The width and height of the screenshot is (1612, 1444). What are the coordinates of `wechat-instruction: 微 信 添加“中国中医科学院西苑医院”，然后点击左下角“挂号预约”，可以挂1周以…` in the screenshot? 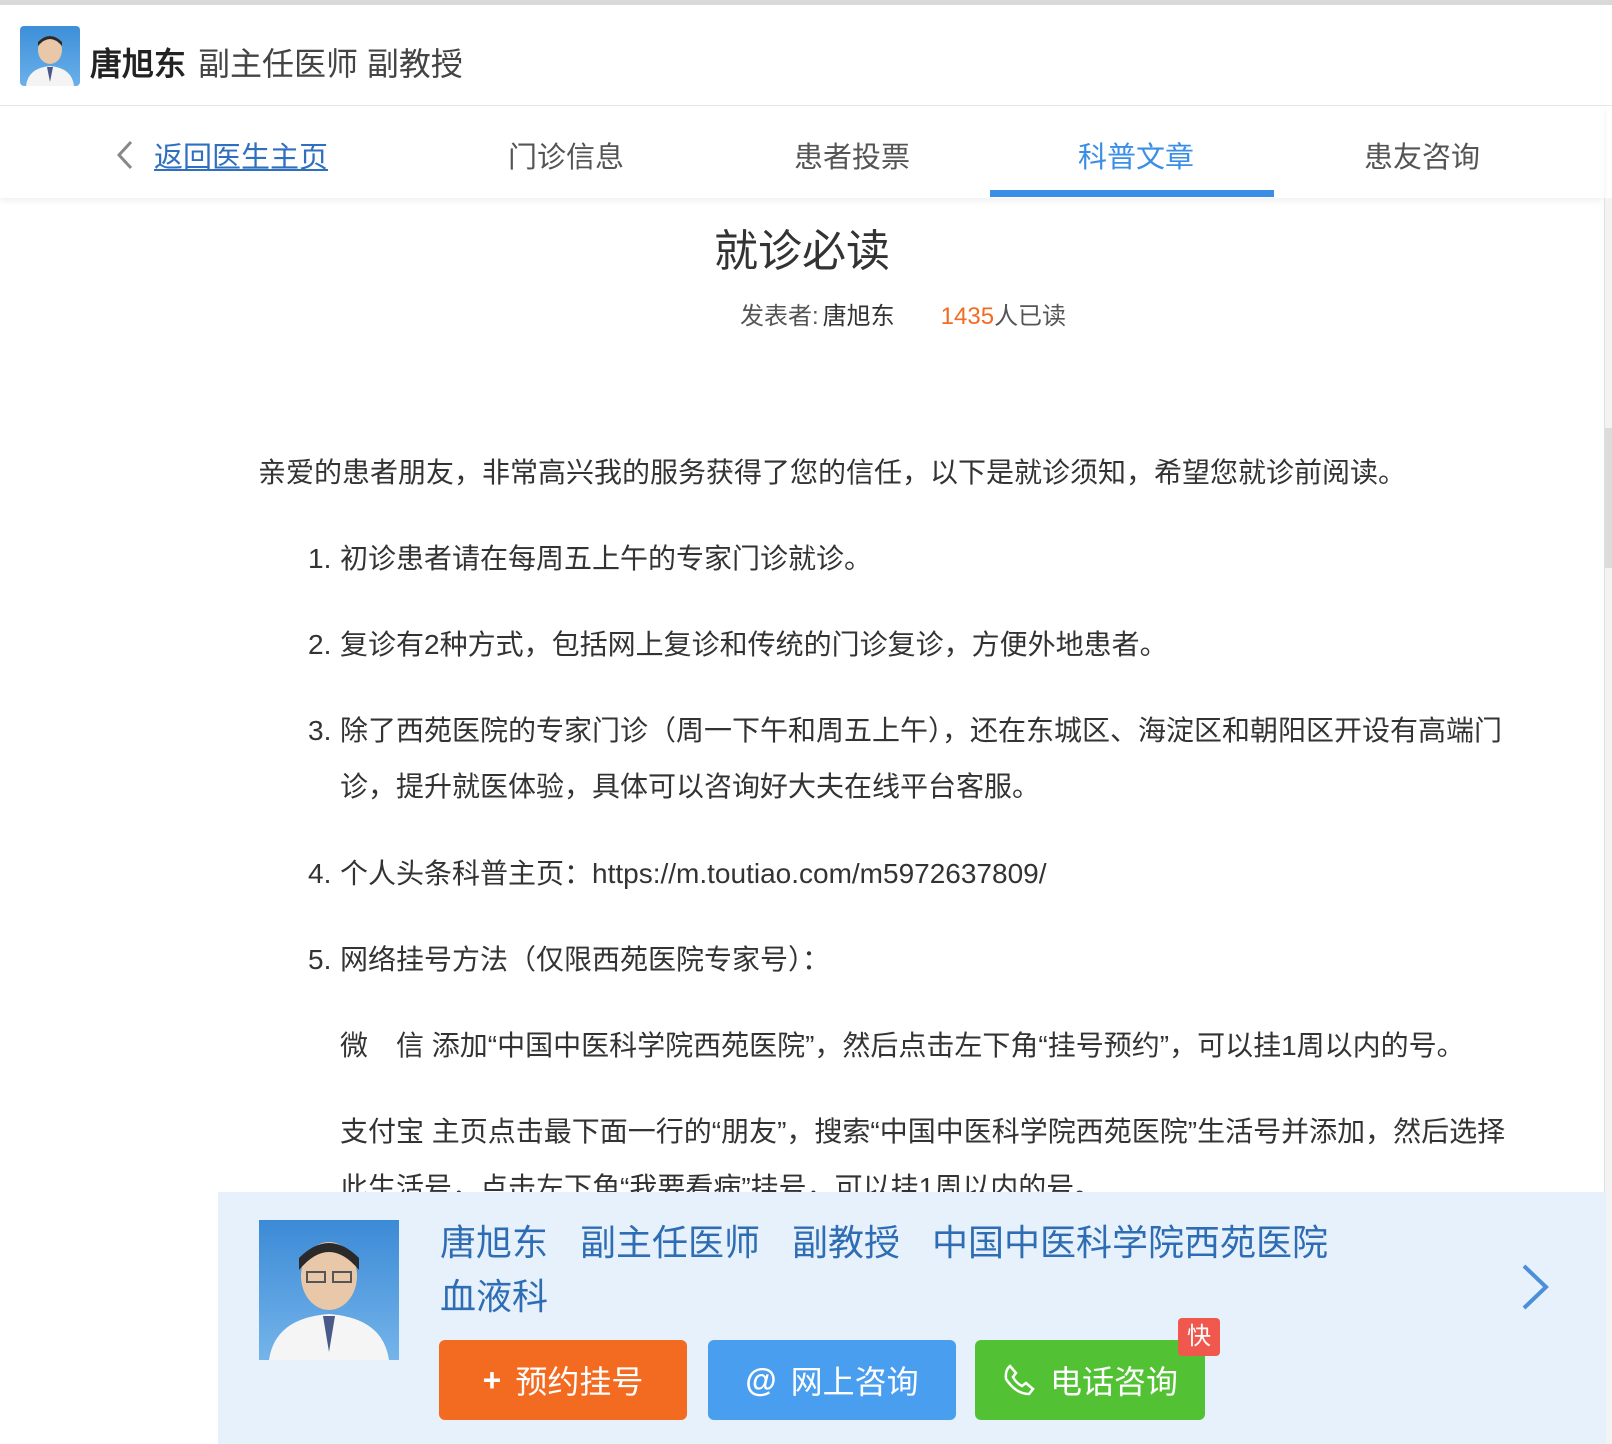 It's located at (902, 1045).